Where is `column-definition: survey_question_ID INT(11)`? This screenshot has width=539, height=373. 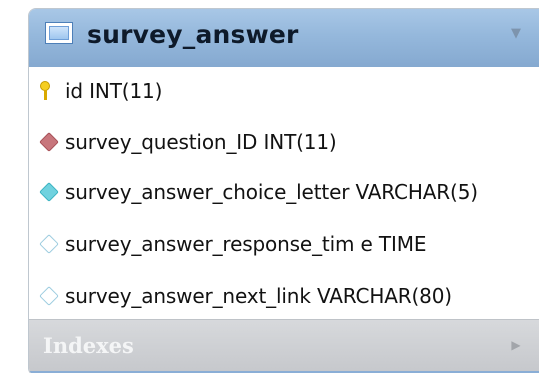
column-definition: survey_question_ID INT(11) is located at coordinates (201, 142).